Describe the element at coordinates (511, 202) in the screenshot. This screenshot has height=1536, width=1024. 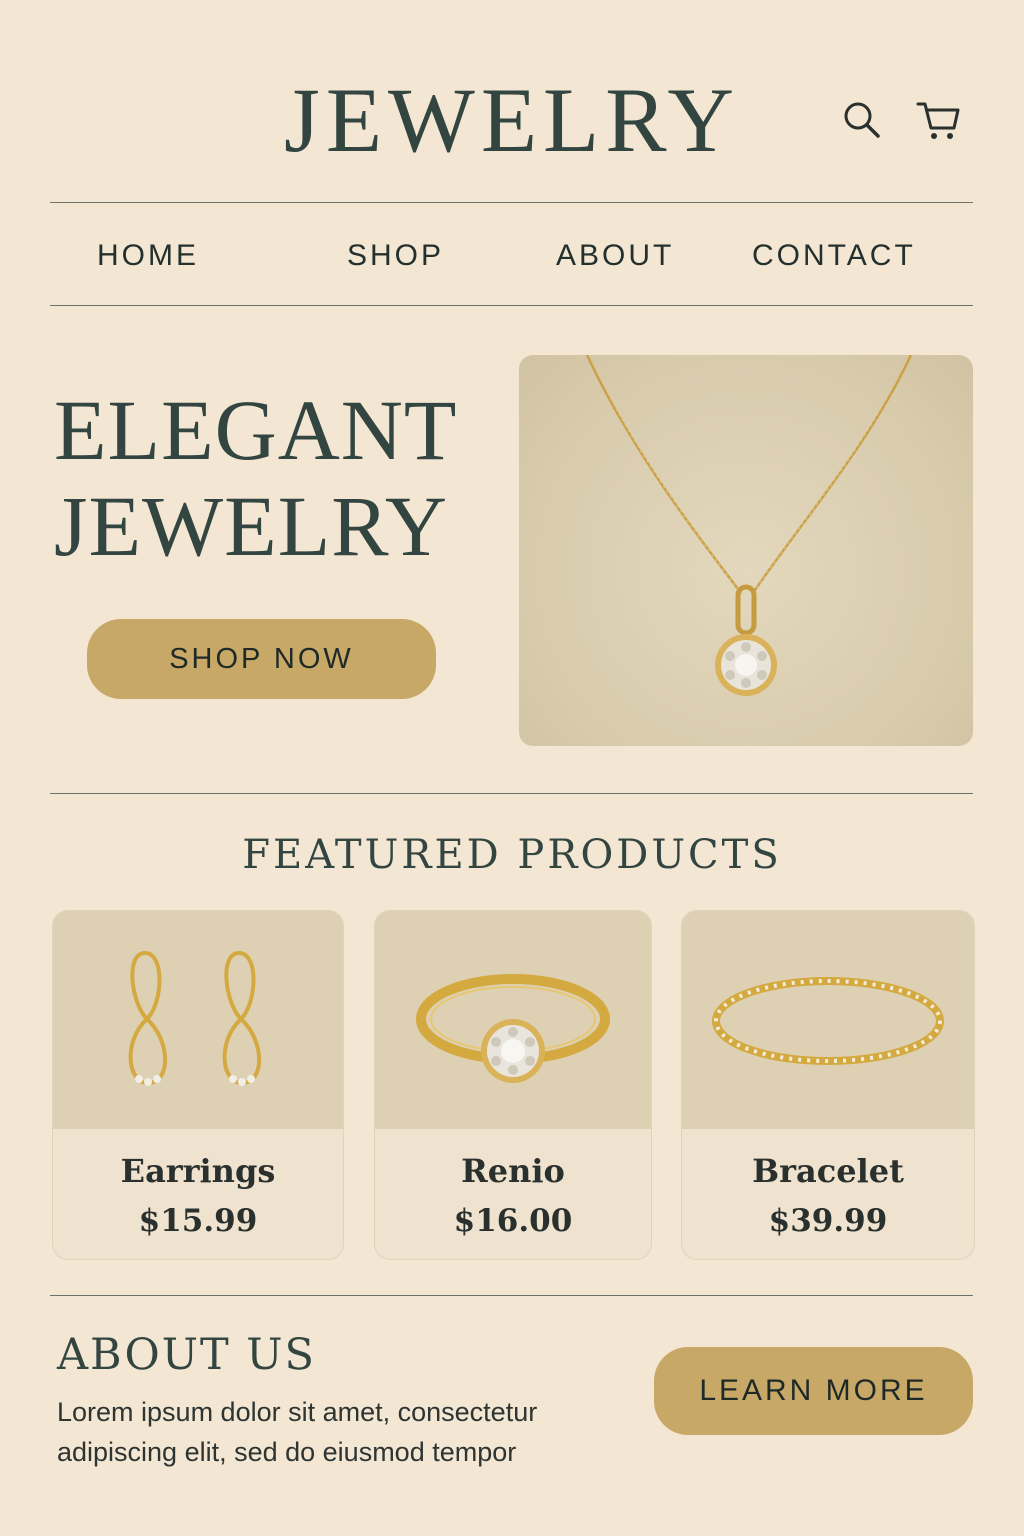
I see `header-divider` at that location.